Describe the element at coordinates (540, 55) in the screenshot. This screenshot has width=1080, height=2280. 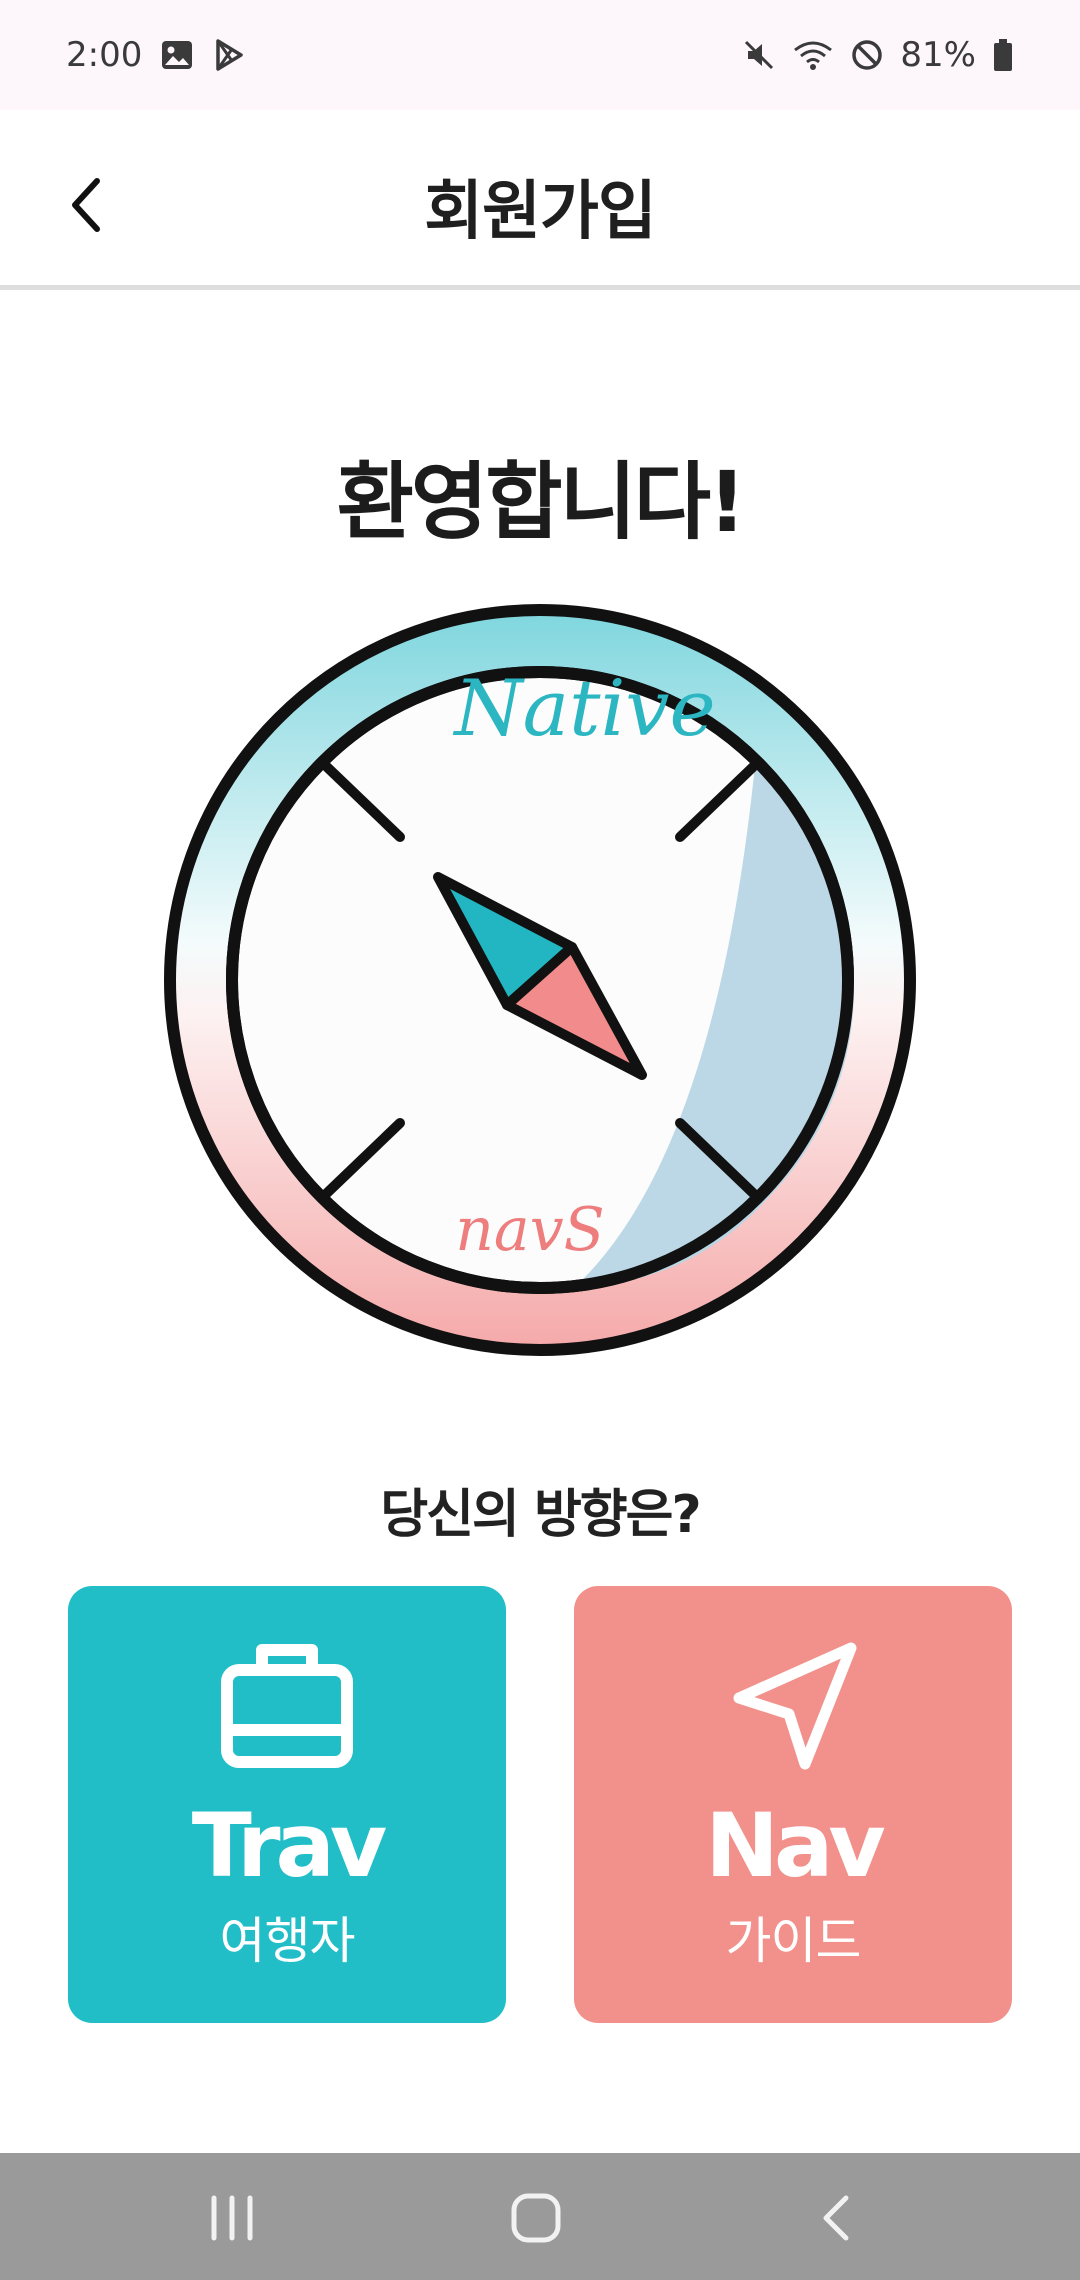
I see `status-bar: 2:00 81%` at that location.